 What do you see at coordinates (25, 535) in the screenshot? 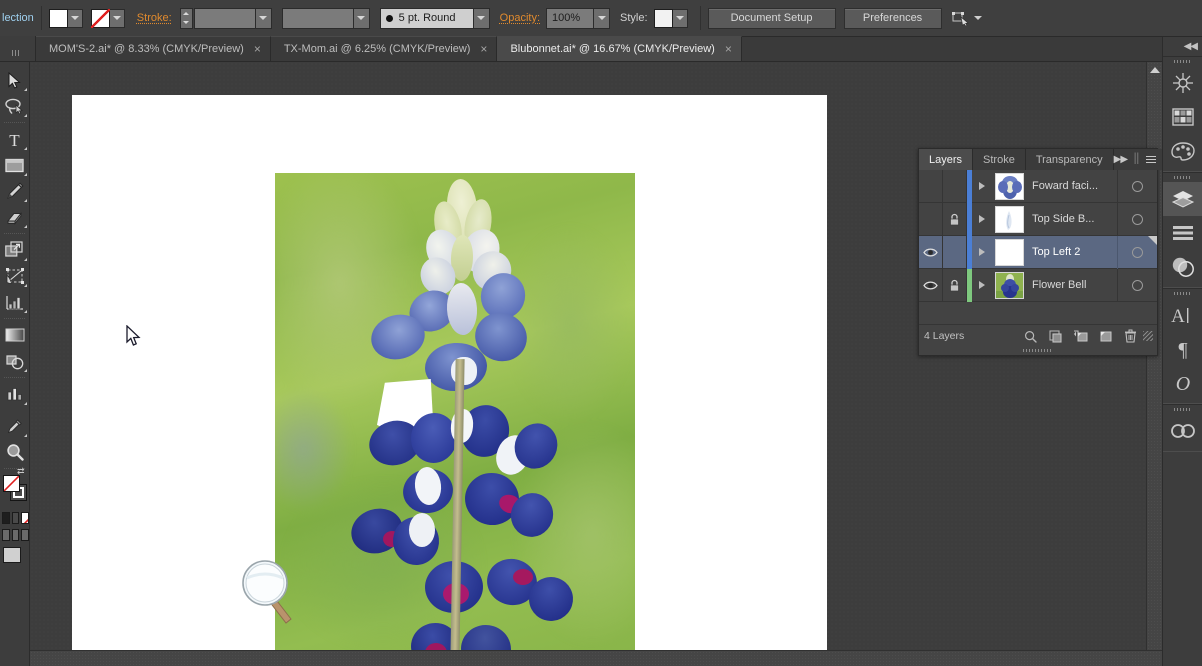
I see `draw-inside-icon` at bounding box center [25, 535].